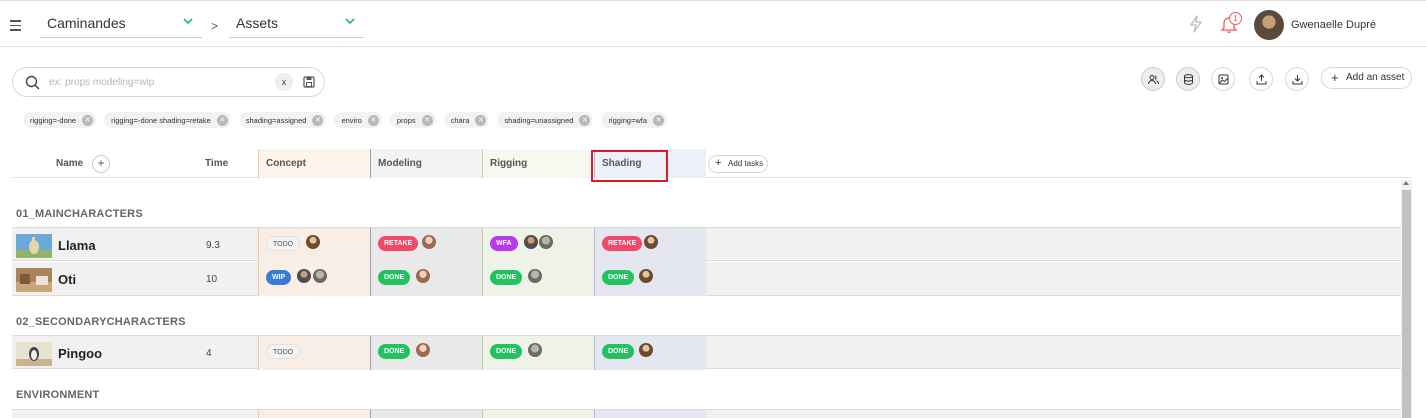 This screenshot has height=418, width=1426. I want to click on people-button, so click(1153, 79).